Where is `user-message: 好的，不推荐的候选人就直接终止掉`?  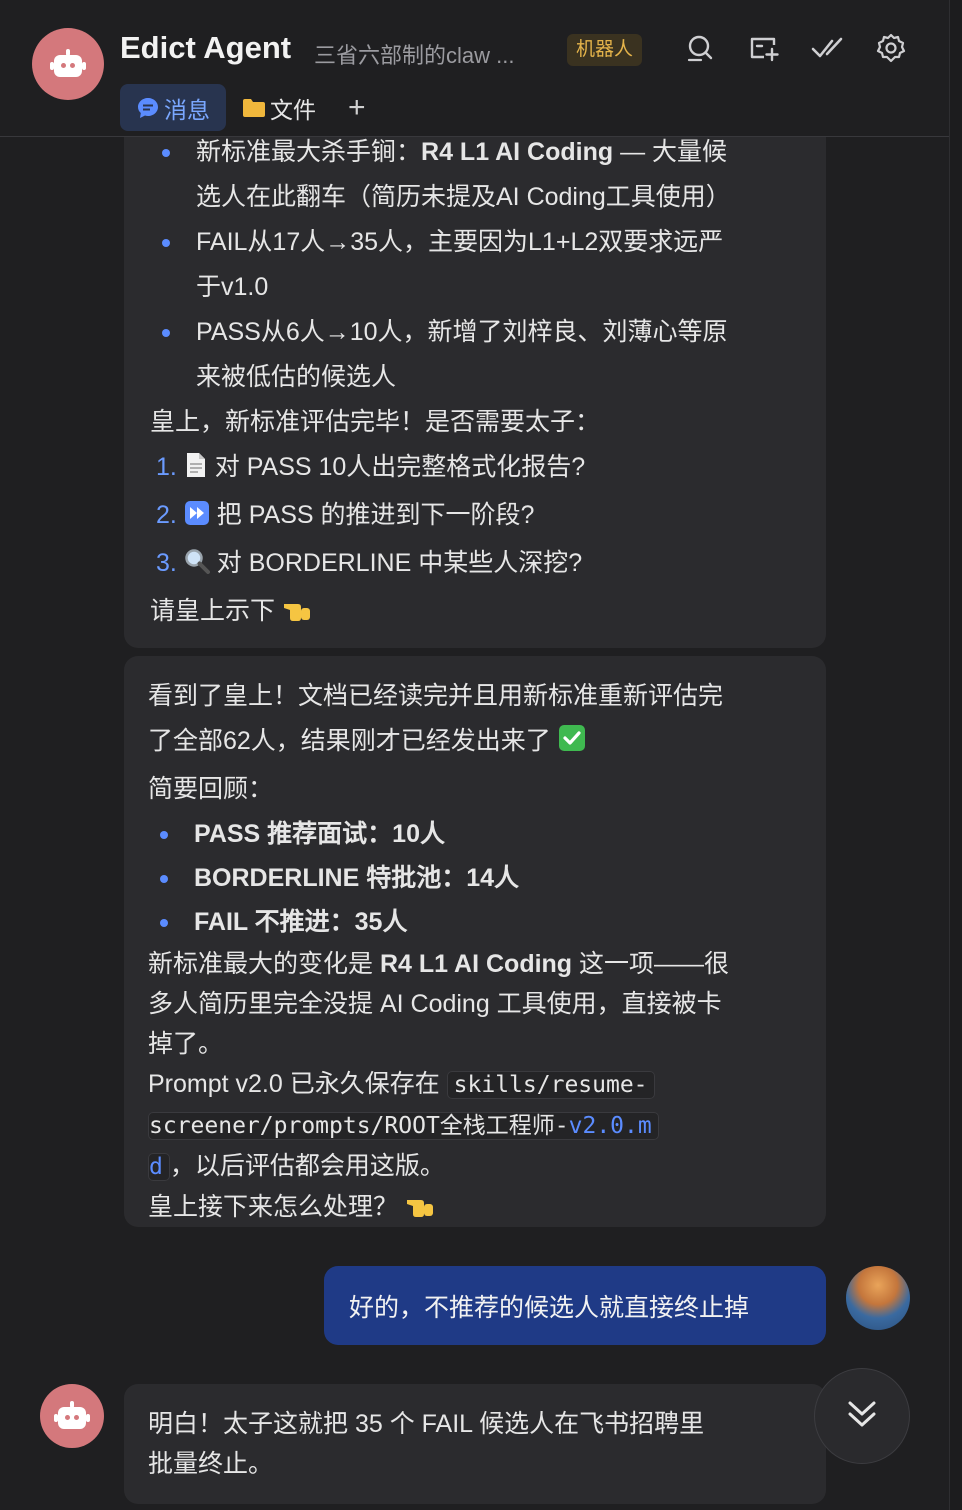
user-message: 好的，不推荐的候选人就直接终止掉 is located at coordinates (575, 1305).